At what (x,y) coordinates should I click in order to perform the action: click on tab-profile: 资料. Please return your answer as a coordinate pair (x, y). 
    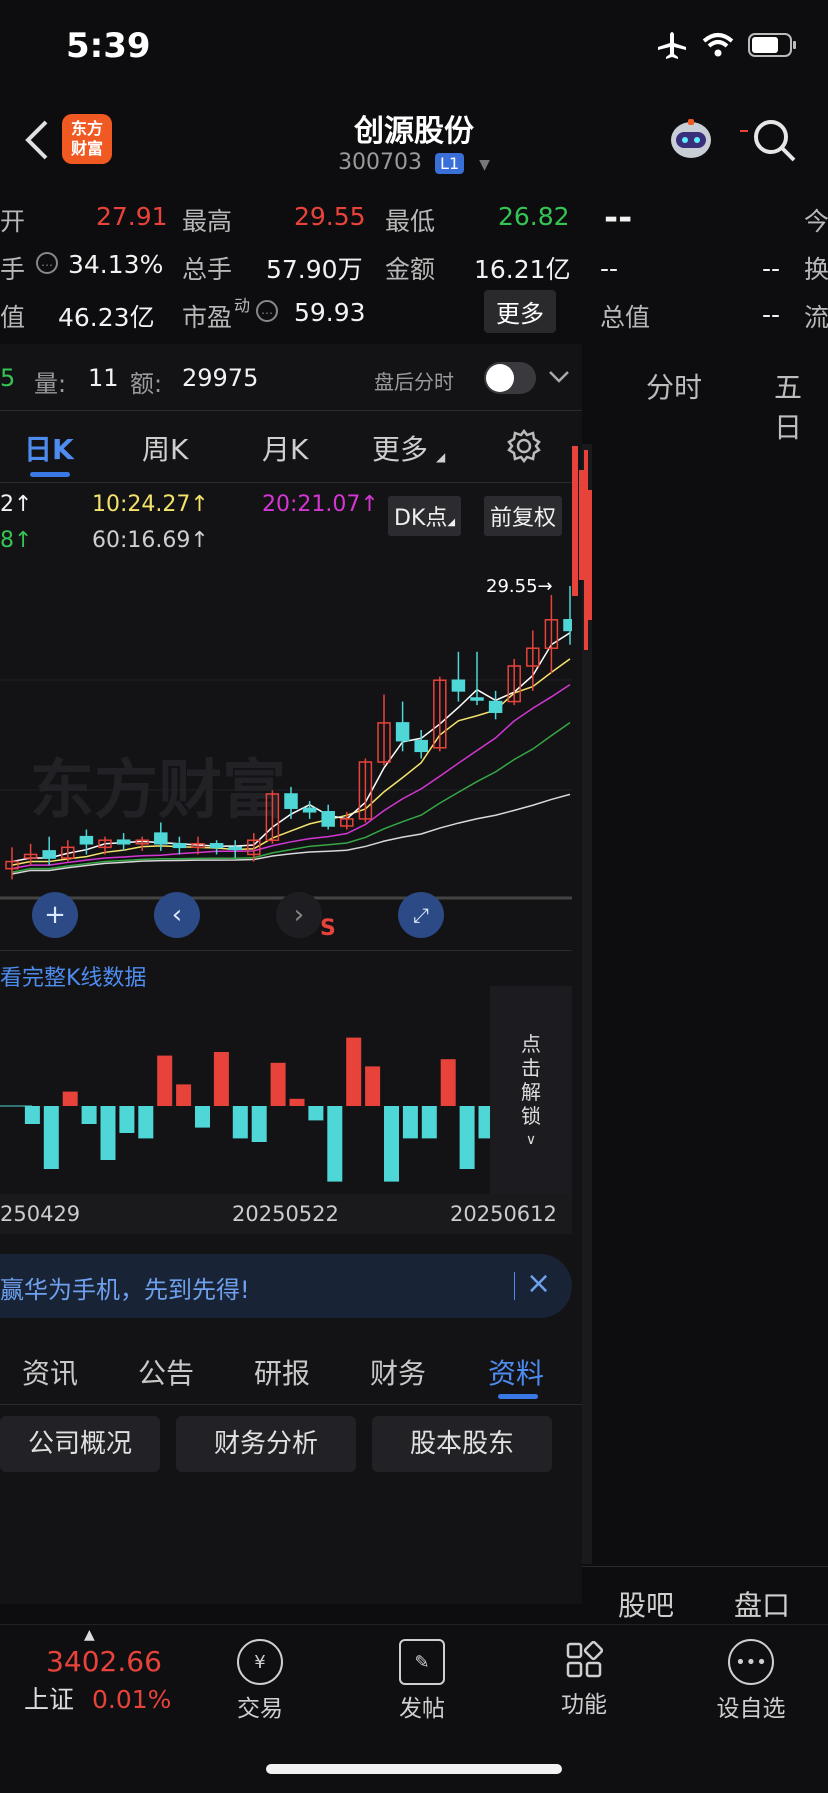
    Looking at the image, I should click on (516, 1372).